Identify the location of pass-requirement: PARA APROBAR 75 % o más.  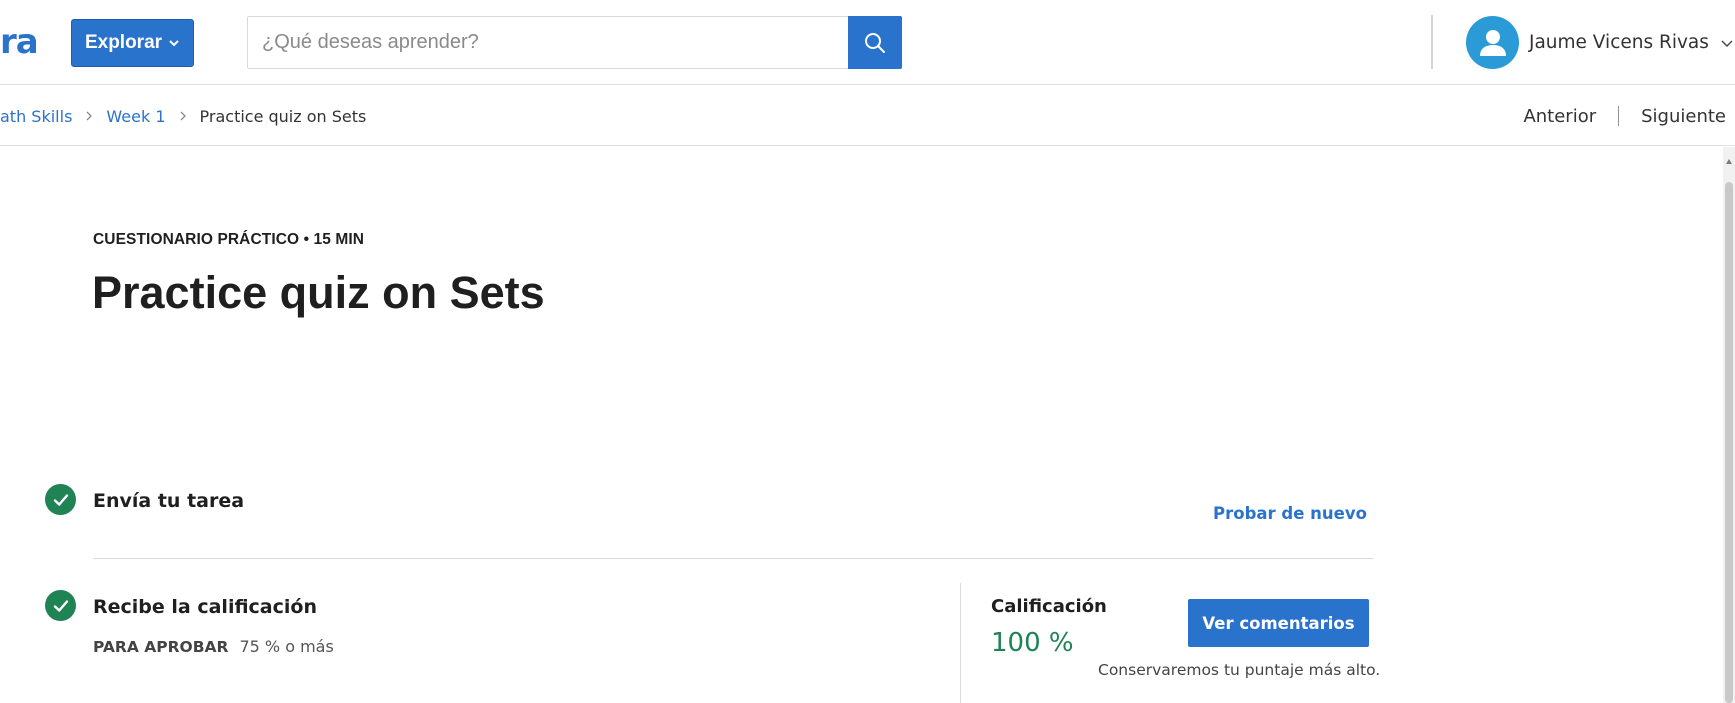
(213, 646).